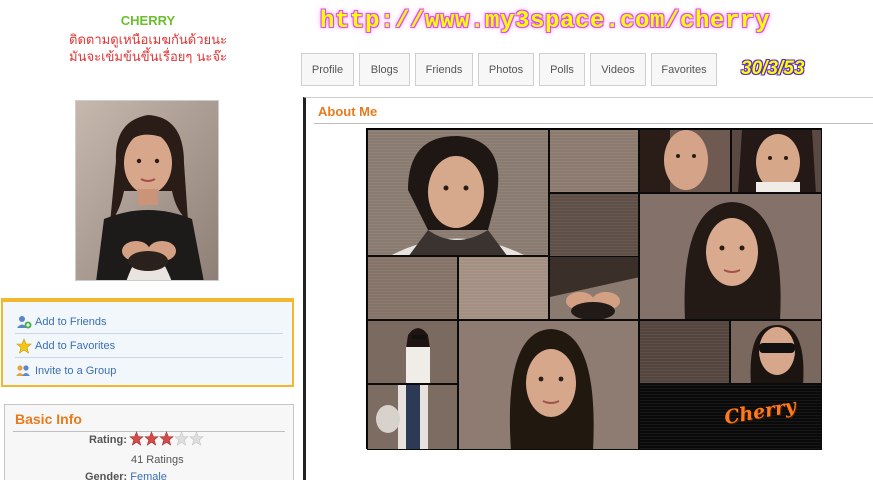  What do you see at coordinates (106, 475) in the screenshot?
I see `gender-label: Gender:` at bounding box center [106, 475].